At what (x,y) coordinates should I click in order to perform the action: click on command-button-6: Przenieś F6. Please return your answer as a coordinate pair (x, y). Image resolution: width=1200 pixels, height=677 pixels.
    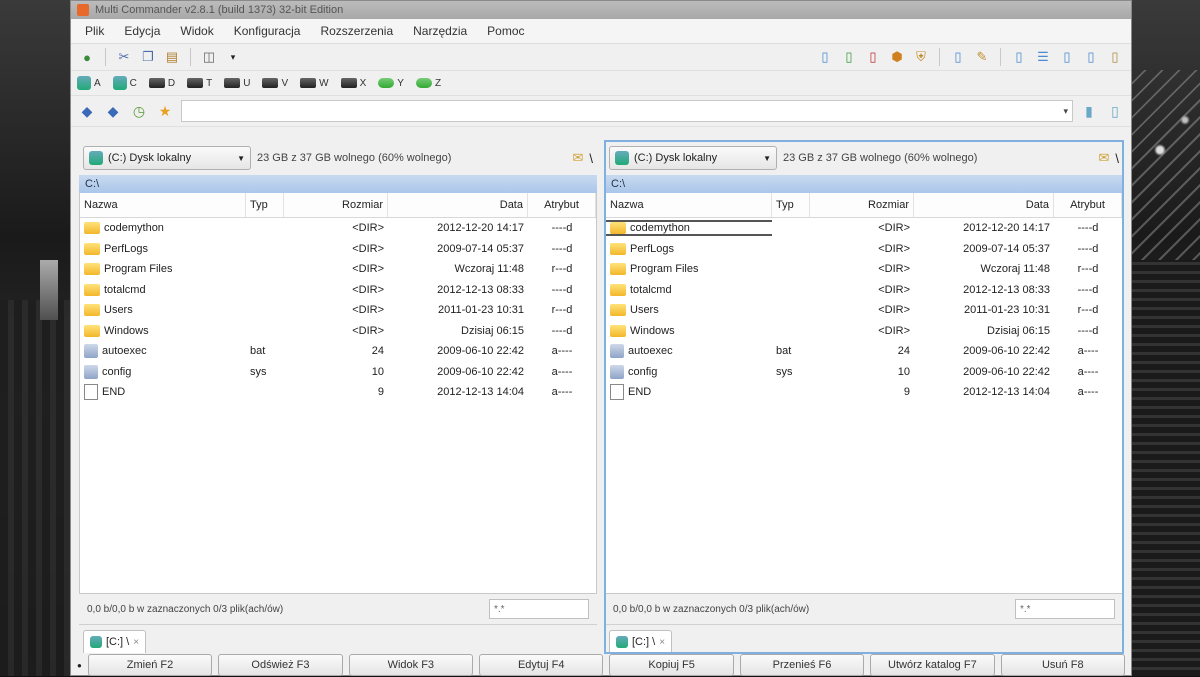
    Looking at the image, I should click on (802, 665).